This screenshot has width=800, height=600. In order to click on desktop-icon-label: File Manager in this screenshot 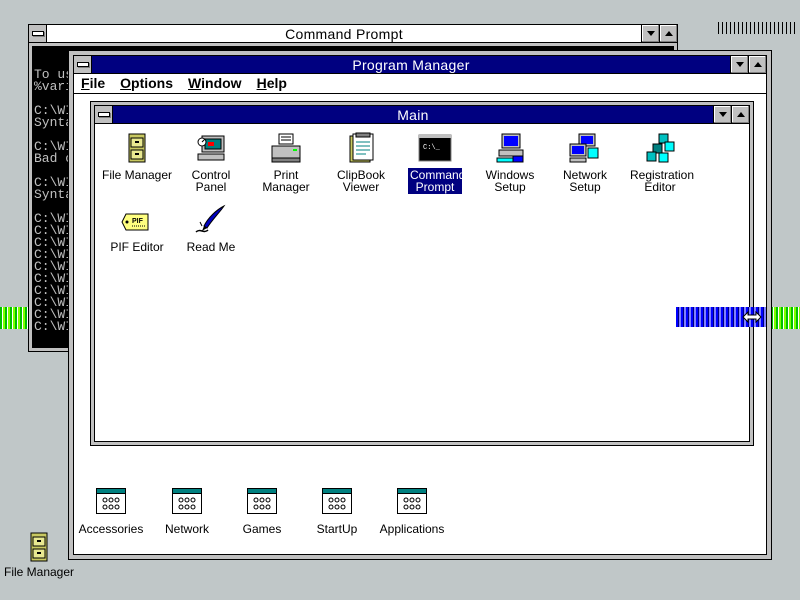, I will do `click(39, 572)`.